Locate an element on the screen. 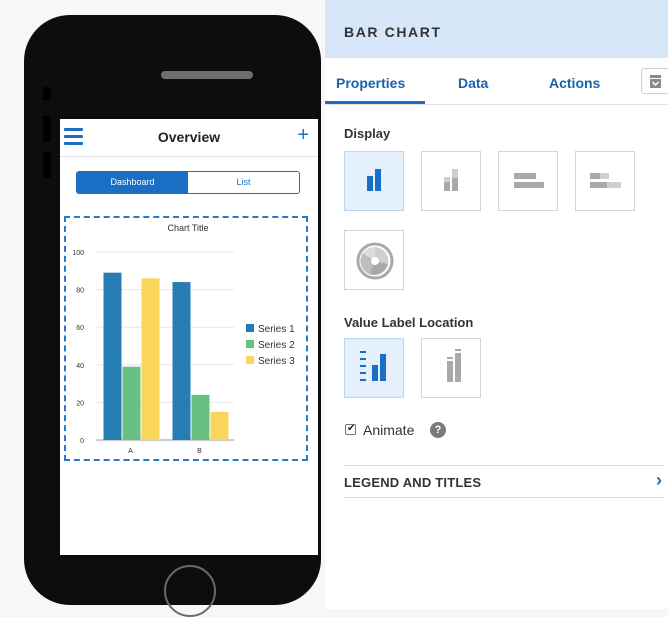 This screenshot has height=617, width=668. horizontal-stacked-bar-icon is located at coordinates (605, 180).